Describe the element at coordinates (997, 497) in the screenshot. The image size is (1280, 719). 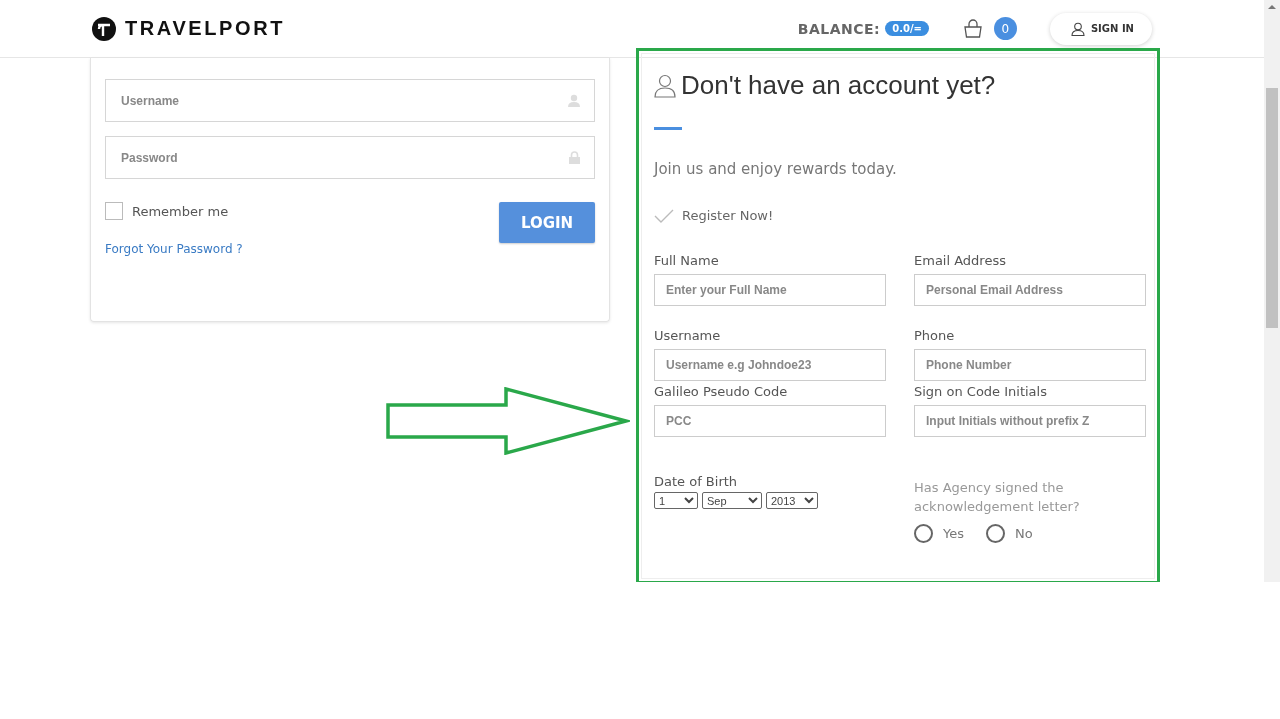
I see `agency-question: Has Agency signed the acknowledgement letter?` at that location.